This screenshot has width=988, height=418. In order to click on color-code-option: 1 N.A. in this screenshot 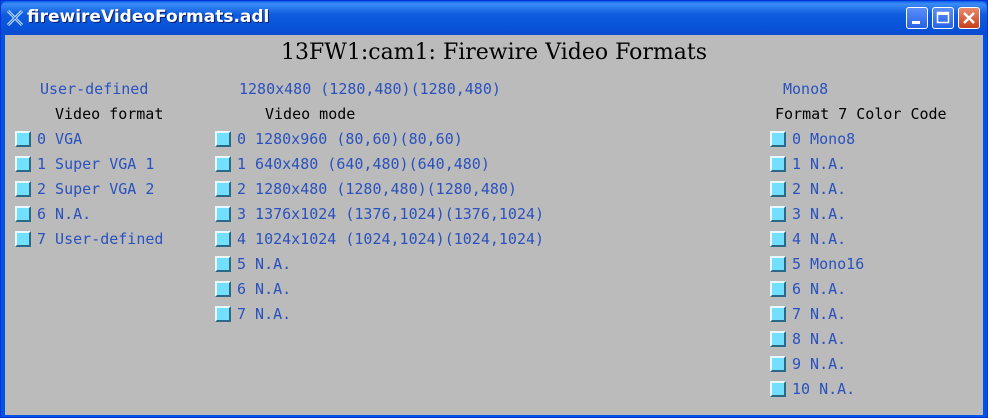, I will do `click(808, 164)`.